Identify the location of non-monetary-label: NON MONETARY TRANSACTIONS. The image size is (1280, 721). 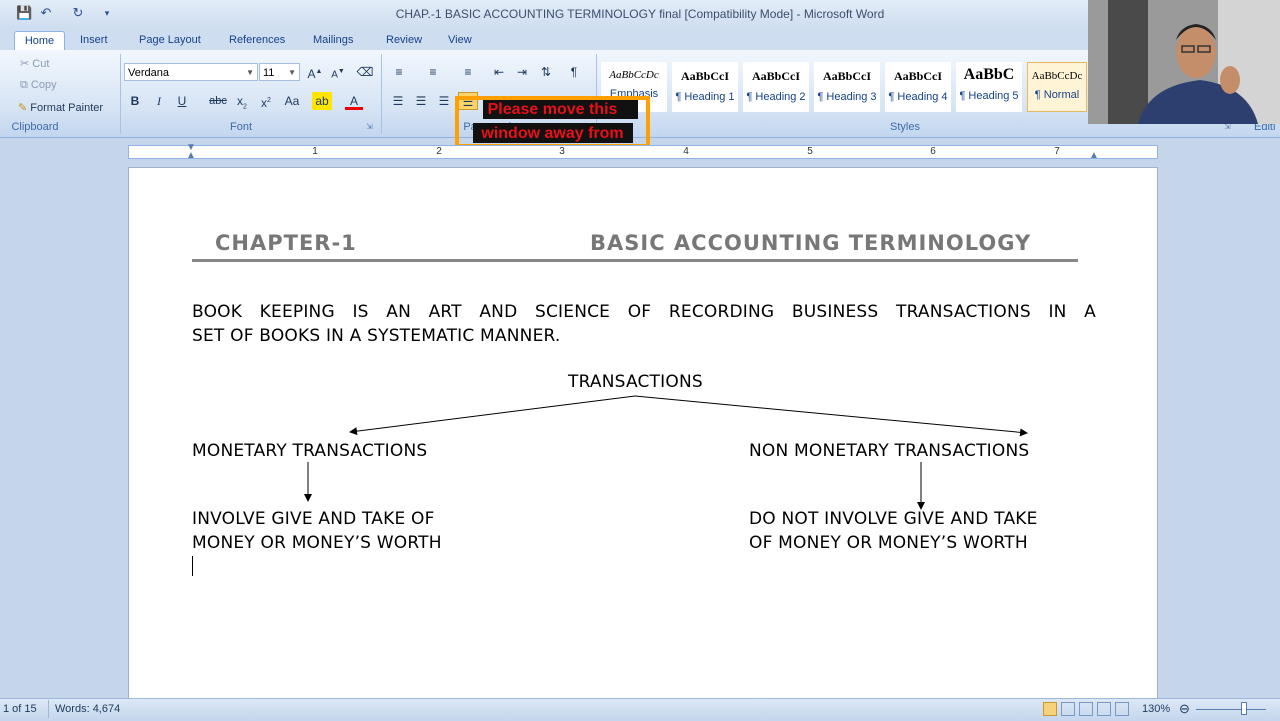
(889, 451).